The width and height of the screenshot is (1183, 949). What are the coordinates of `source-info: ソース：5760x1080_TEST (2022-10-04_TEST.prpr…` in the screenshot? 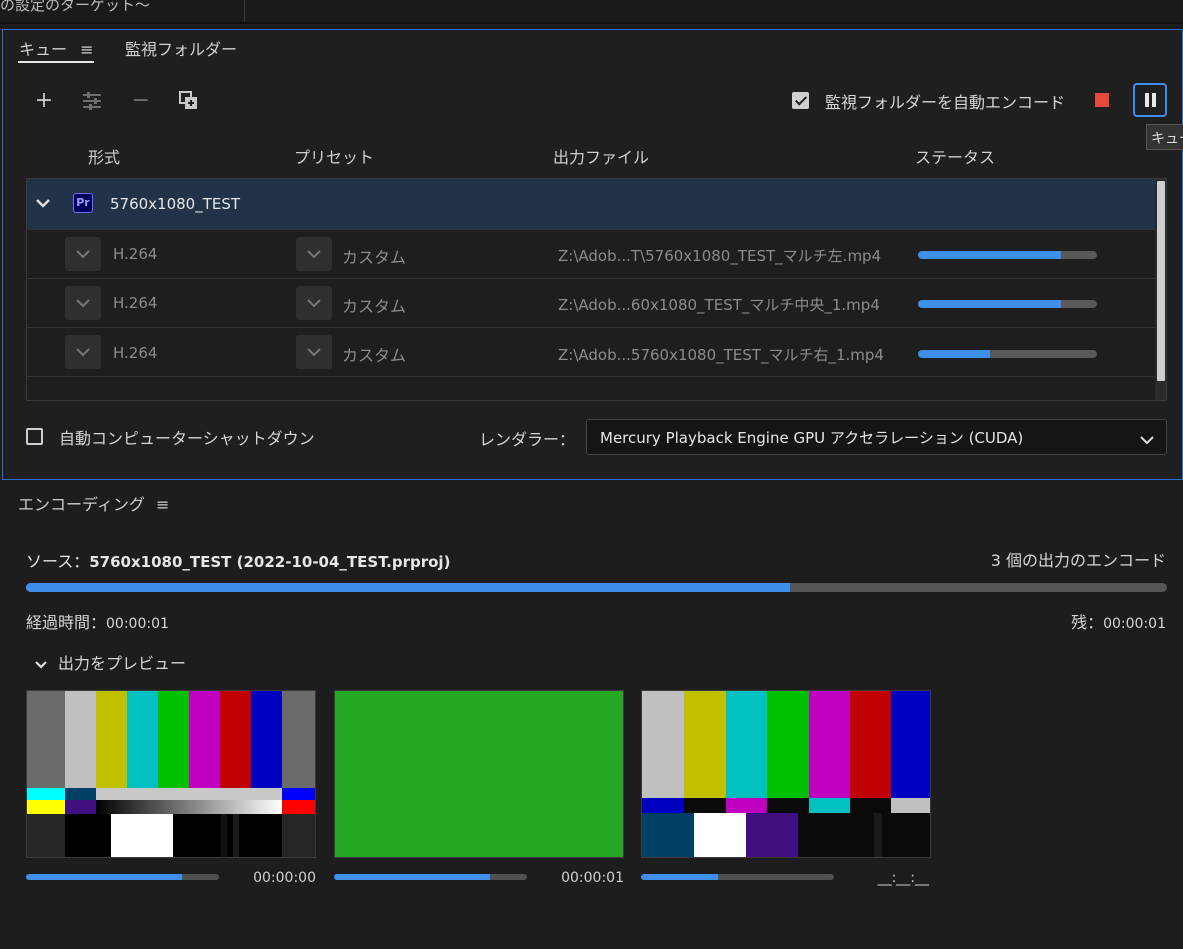 It's located at (238, 560).